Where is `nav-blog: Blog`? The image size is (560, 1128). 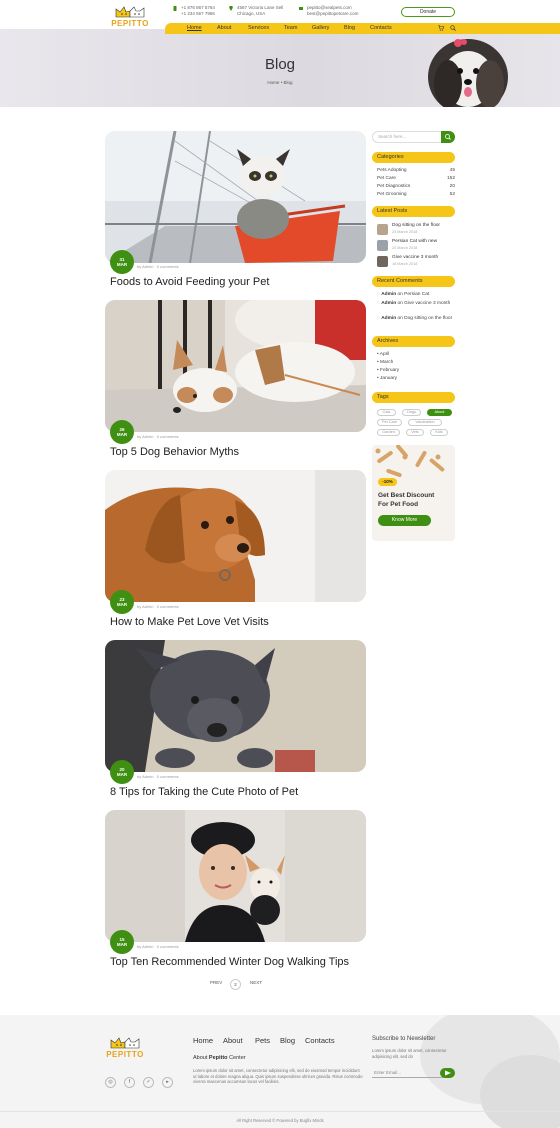 nav-blog: Blog is located at coordinates (349, 28).